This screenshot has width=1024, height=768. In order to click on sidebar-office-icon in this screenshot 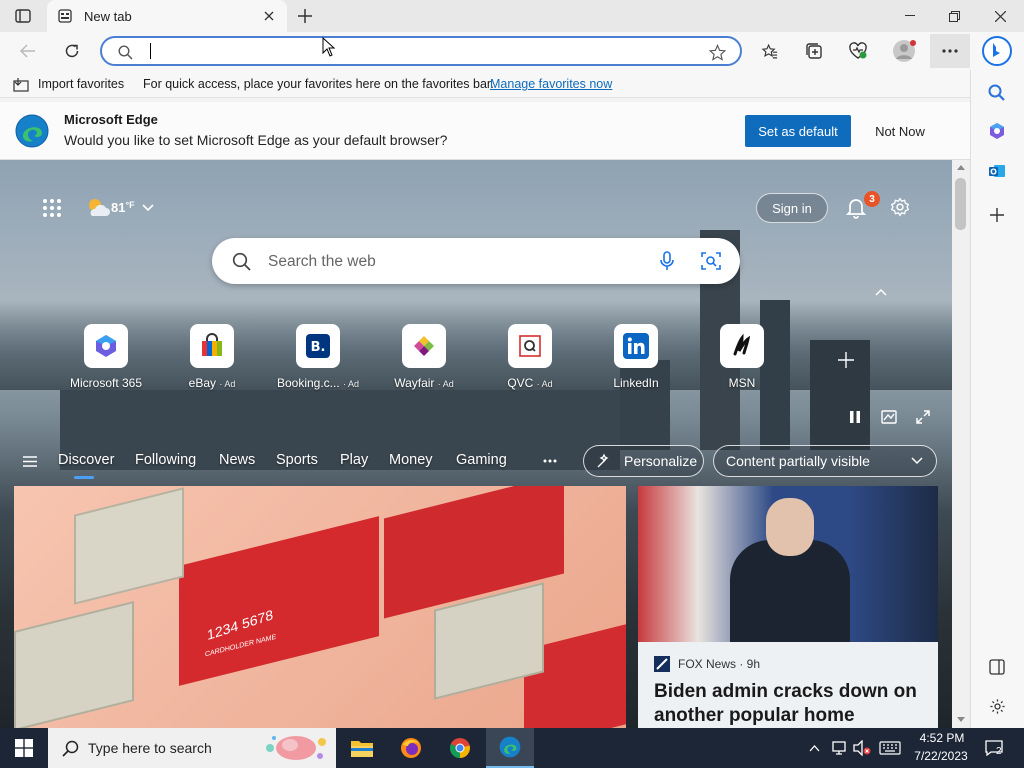, I will do `click(997, 131)`.